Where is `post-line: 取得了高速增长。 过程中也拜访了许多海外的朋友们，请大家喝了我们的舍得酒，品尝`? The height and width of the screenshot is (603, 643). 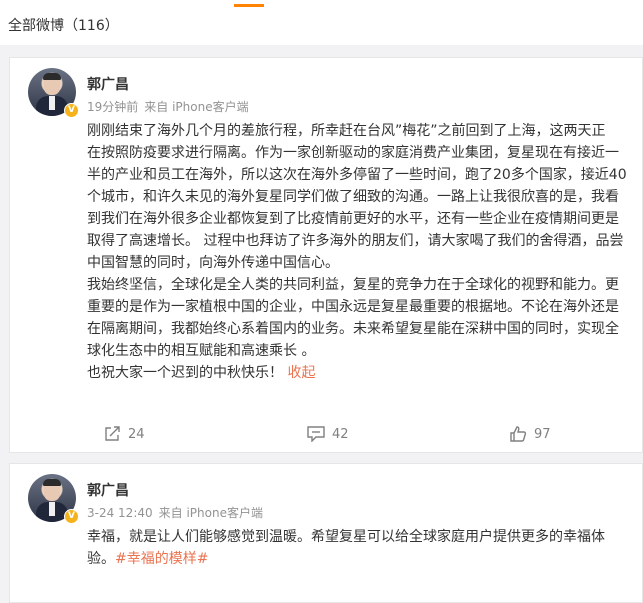 post-line: 取得了高速增长。 过程中也拜访了许多海外的朋友们，请大家喝了我们的舍得酒，品尝 is located at coordinates (355, 241).